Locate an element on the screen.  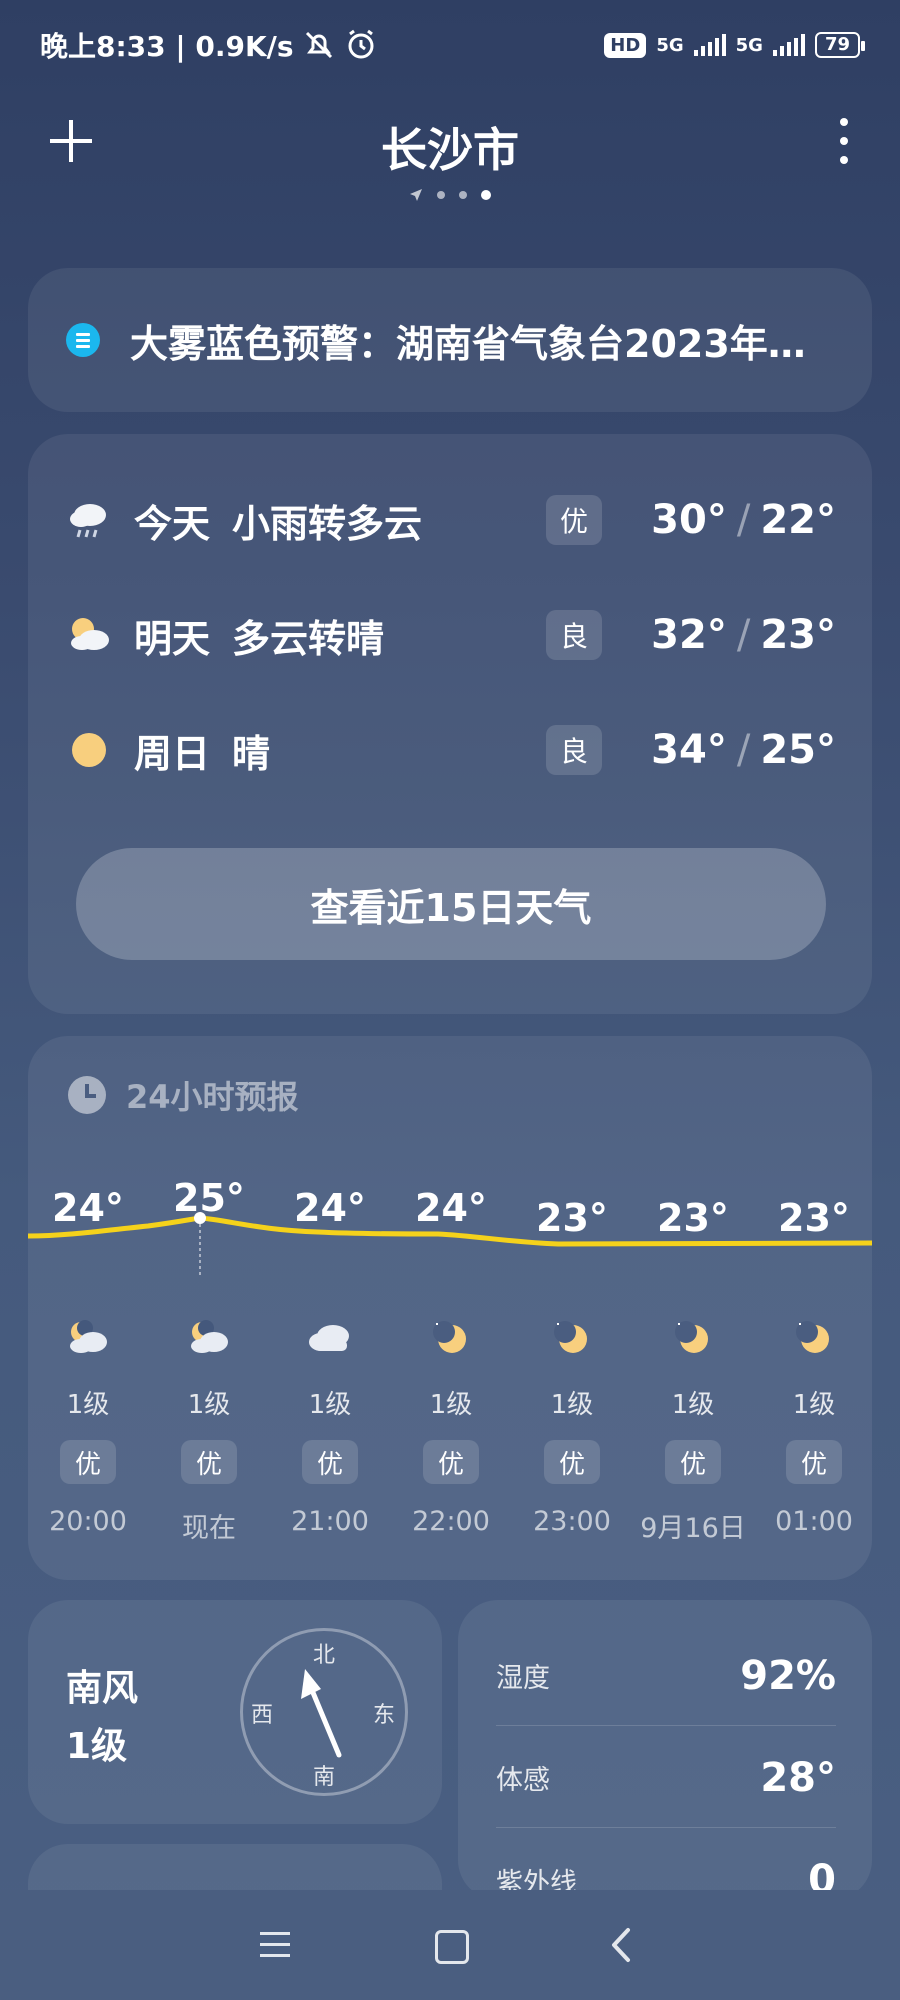
hour-time: 23:00 is located at coordinates (572, 1521).